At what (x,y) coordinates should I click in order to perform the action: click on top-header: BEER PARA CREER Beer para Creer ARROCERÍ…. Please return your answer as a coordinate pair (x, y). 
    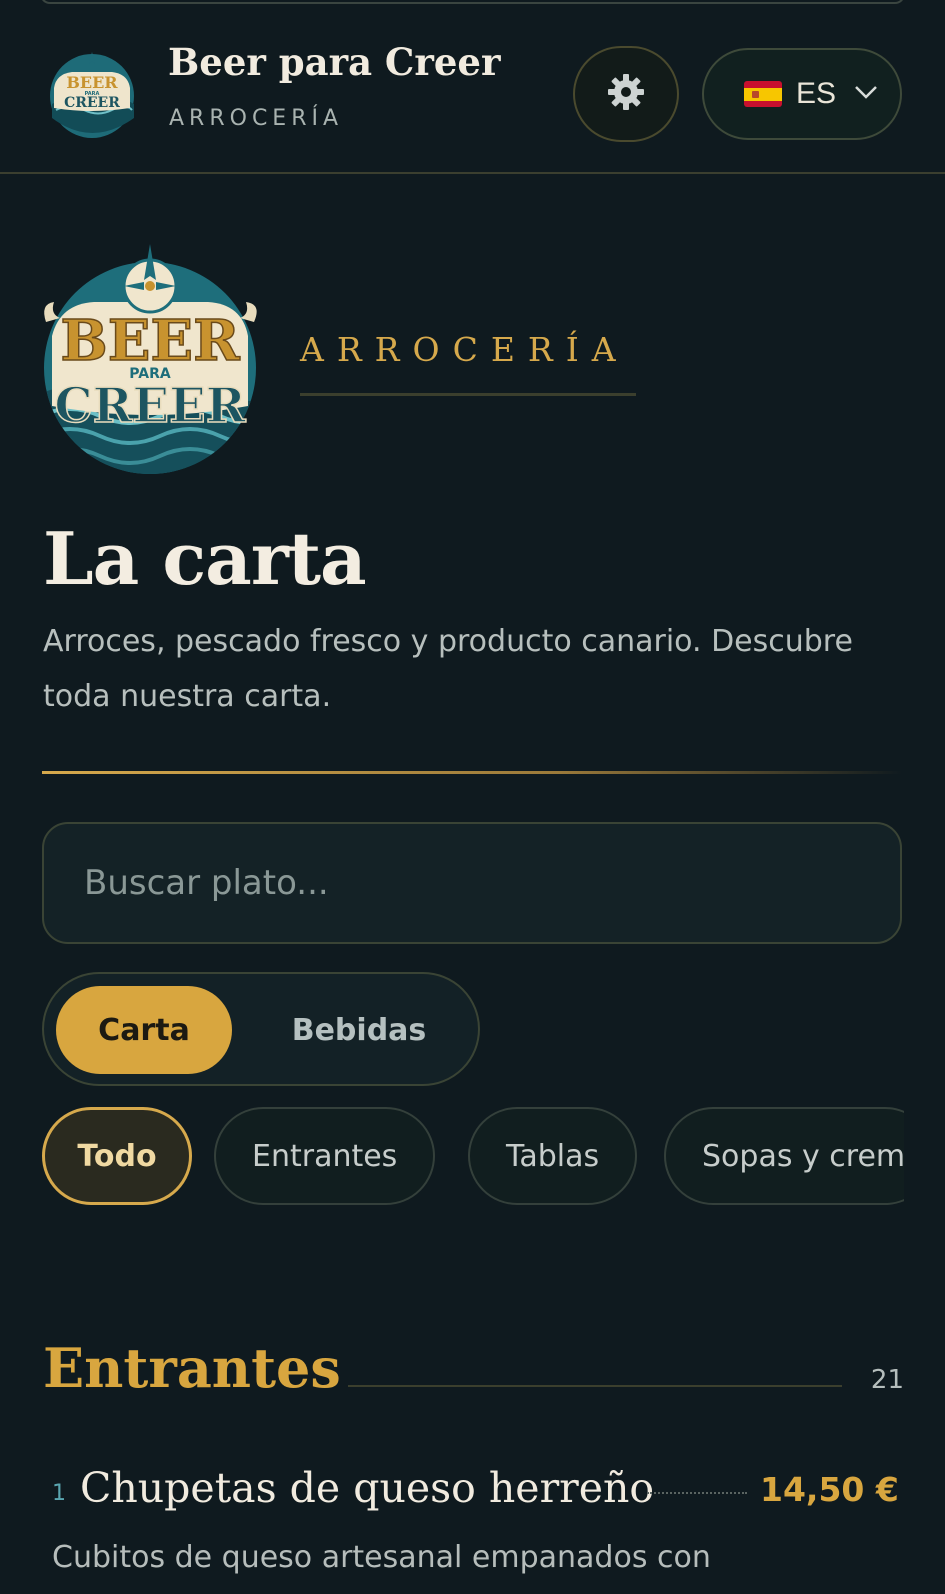
    Looking at the image, I should click on (472, 87).